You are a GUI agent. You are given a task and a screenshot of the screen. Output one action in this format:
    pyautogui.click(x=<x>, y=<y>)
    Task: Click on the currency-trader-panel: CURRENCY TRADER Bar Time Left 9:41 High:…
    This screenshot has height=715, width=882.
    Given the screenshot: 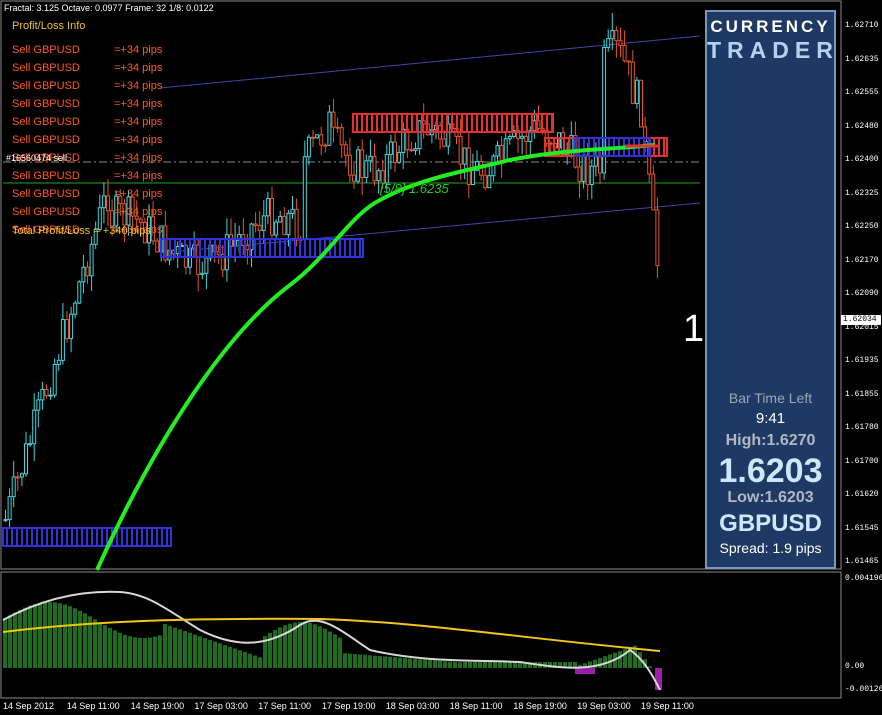 What is the action you would take?
    pyautogui.click(x=770, y=289)
    